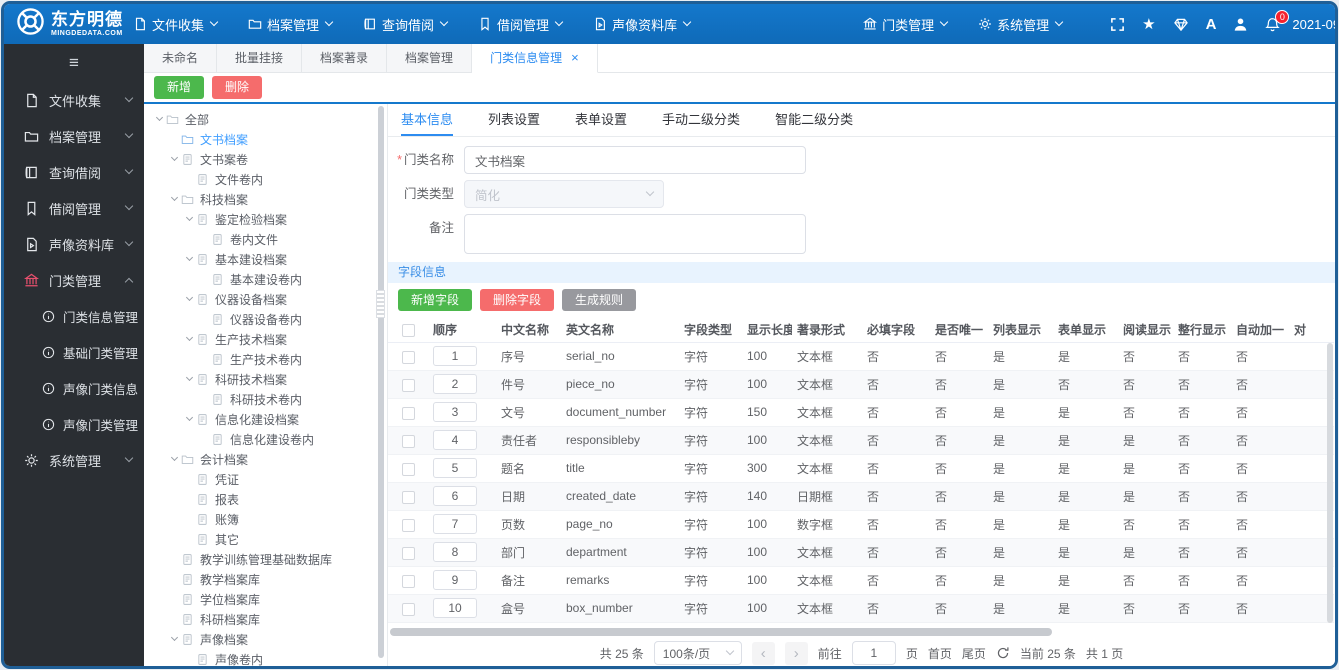  I want to click on tree-node: 生产技术卷内, so click(260, 359).